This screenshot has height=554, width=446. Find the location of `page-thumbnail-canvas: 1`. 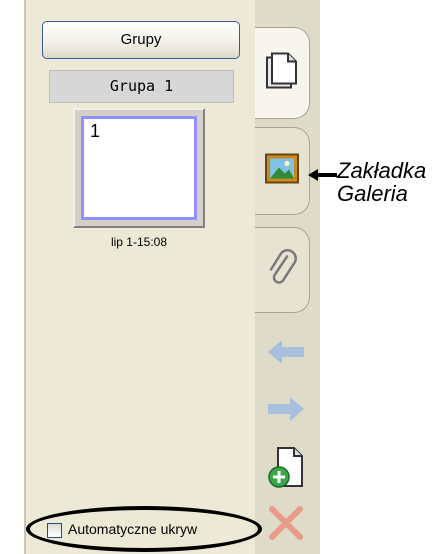

page-thumbnail-canvas: 1 is located at coordinates (139, 168).